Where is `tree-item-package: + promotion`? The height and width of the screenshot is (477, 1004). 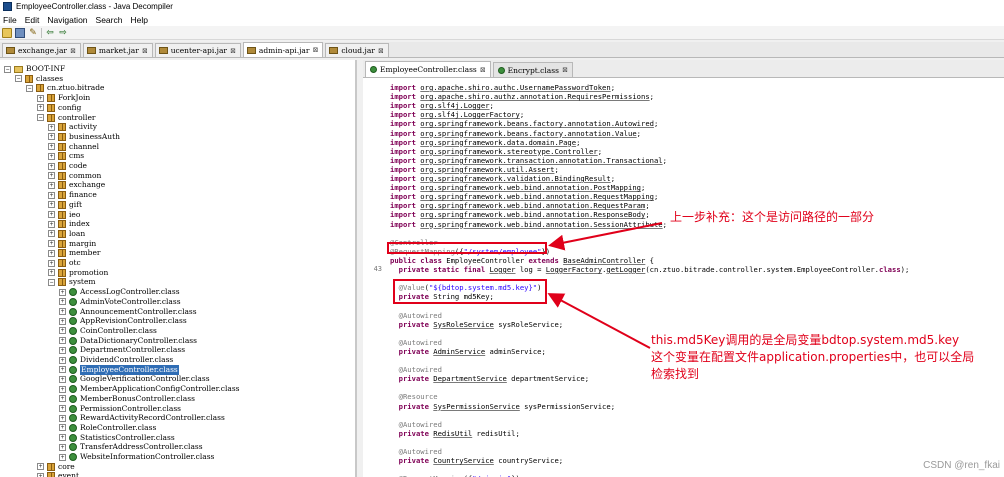 tree-item-package: + promotion is located at coordinates (78, 273).